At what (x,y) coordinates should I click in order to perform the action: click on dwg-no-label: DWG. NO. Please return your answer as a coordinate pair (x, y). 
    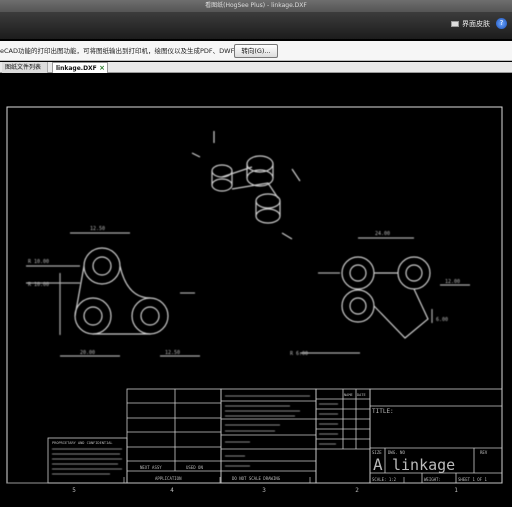
    Looking at the image, I should click on (396, 452).